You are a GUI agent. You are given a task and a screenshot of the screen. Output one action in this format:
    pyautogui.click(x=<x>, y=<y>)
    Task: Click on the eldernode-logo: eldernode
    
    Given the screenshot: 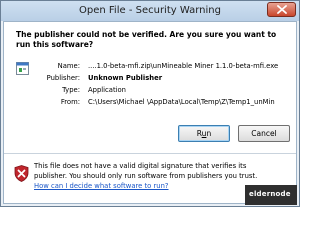 What is the action you would take?
    pyautogui.click(x=271, y=195)
    